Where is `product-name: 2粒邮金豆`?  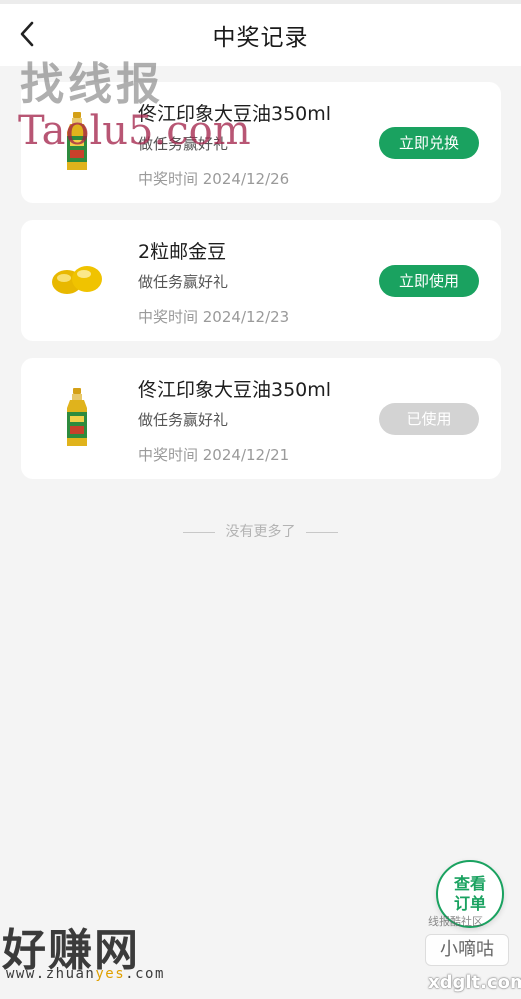
product-name: 2粒邮金豆 is located at coordinates (182, 252).